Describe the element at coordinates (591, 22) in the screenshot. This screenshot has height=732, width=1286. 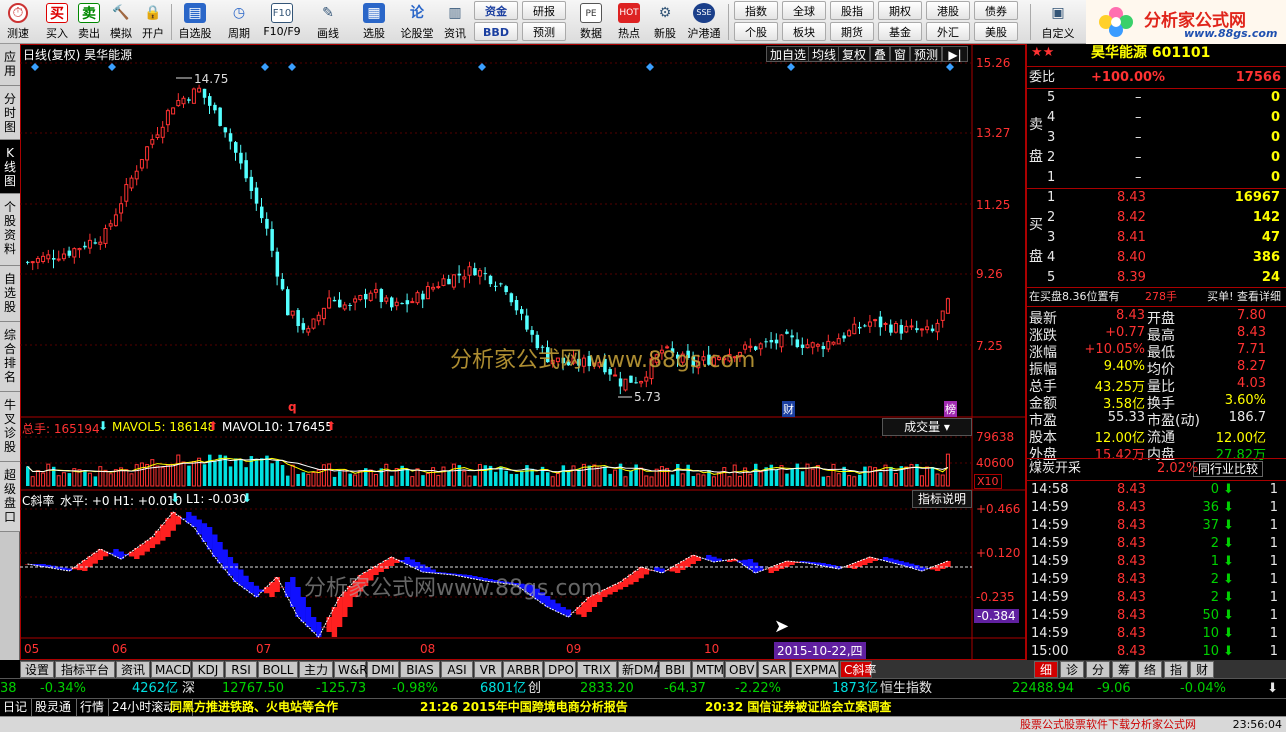
I see `data-button: PE 数据` at that location.